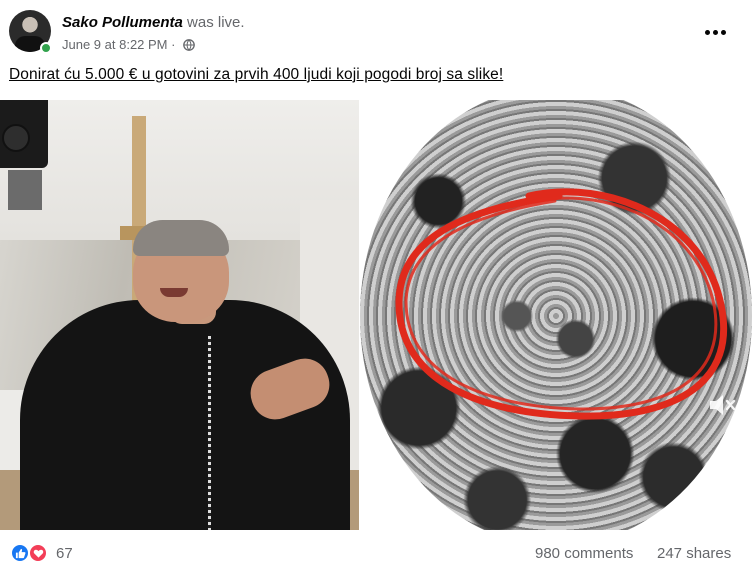 This screenshot has height=577, width=755. Describe the element at coordinates (722, 405) in the screenshot. I see `speaker-muted-icon` at that location.